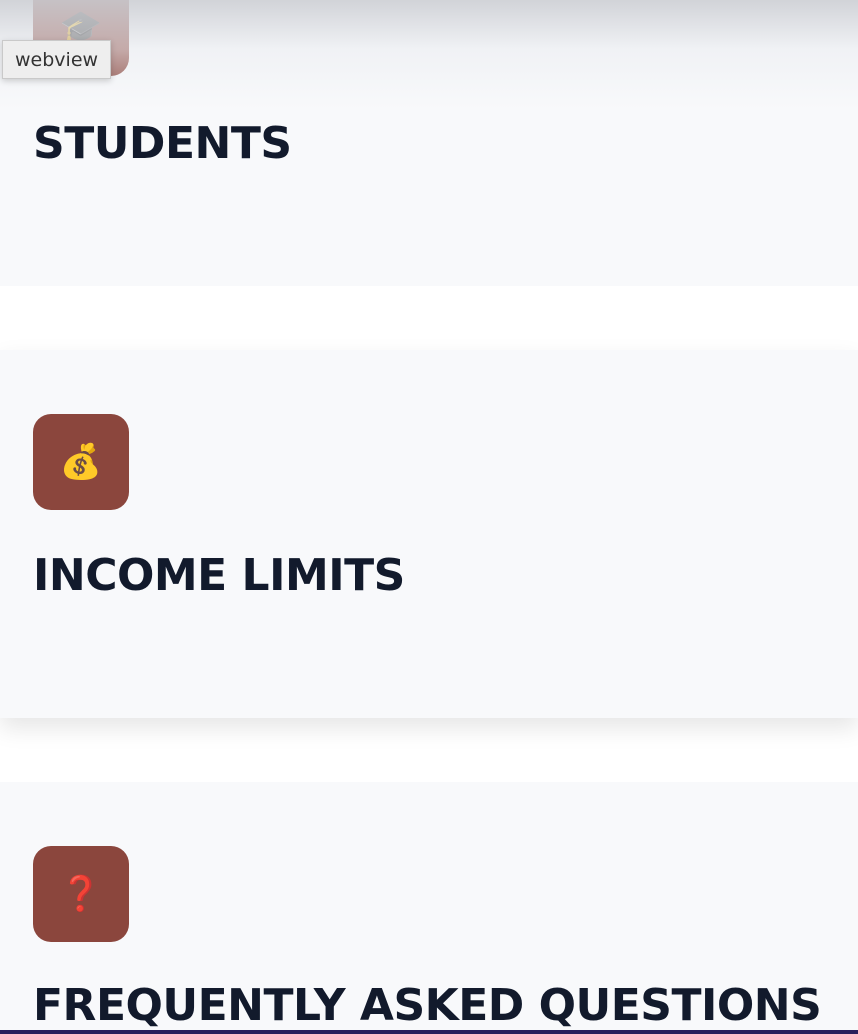  I want to click on money-bag-glyph: 💰, so click(81, 462).